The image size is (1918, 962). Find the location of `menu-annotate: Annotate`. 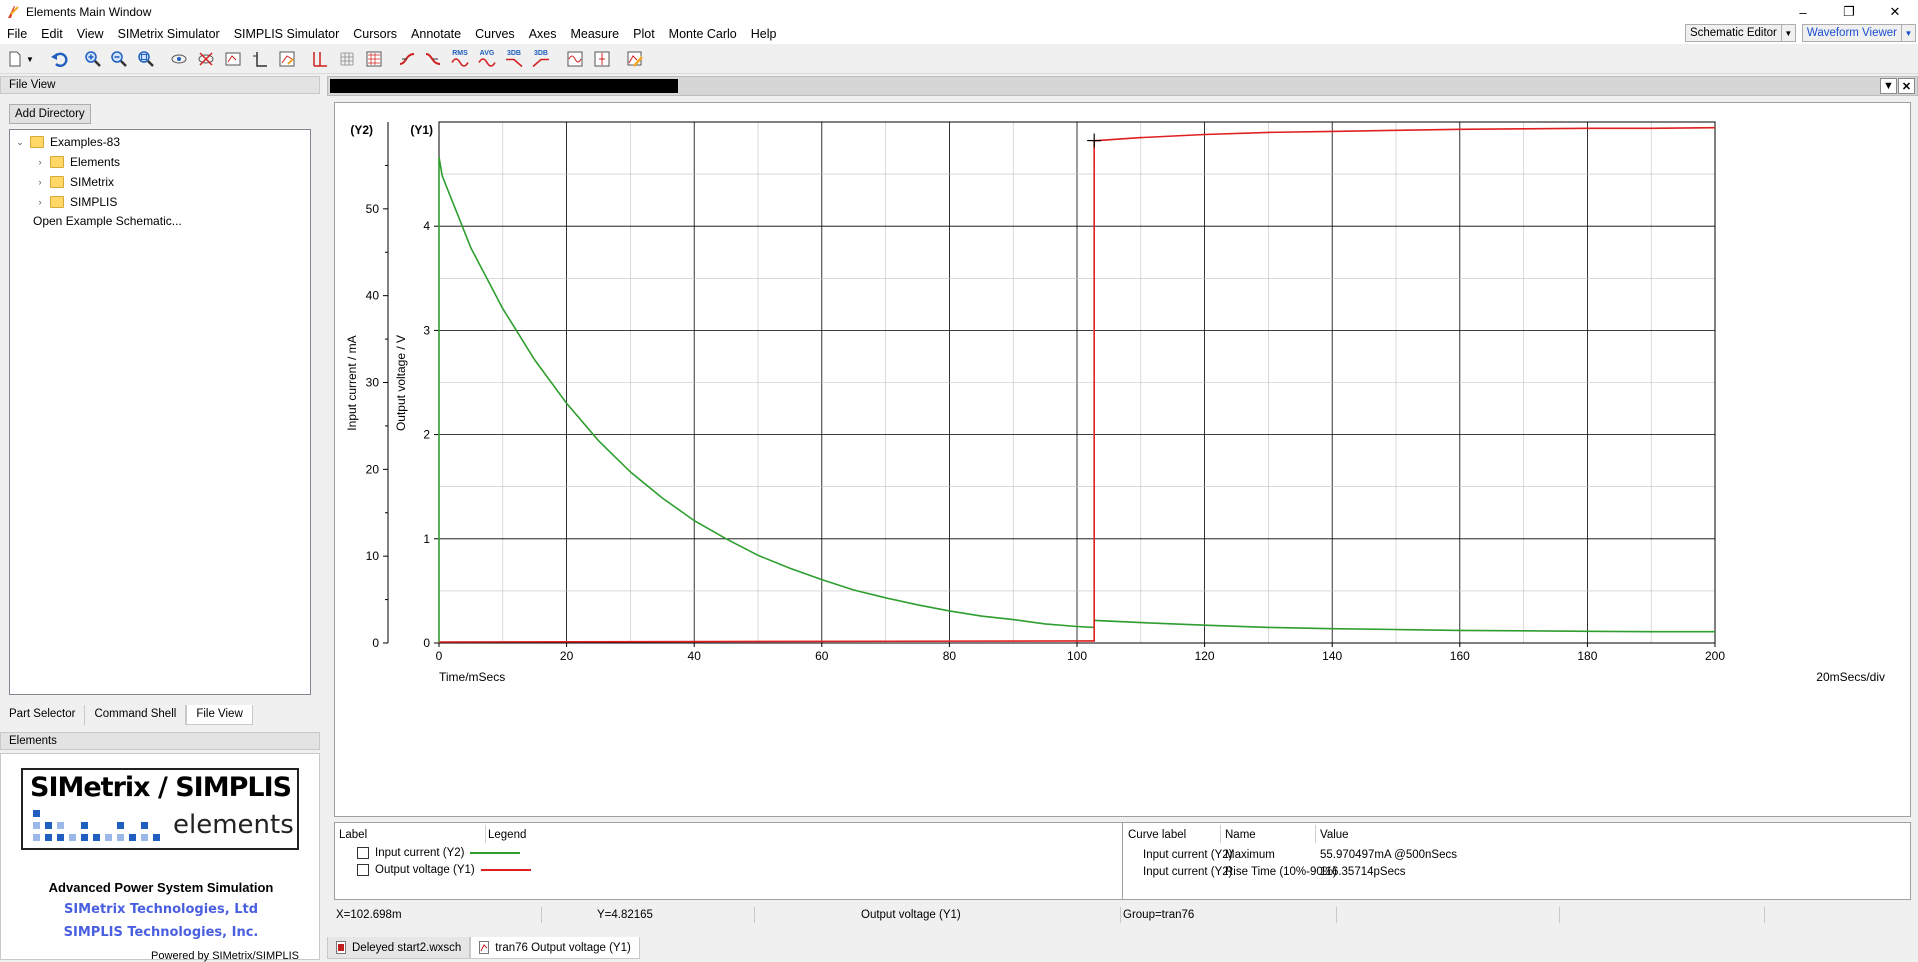

menu-annotate: Annotate is located at coordinates (436, 34).